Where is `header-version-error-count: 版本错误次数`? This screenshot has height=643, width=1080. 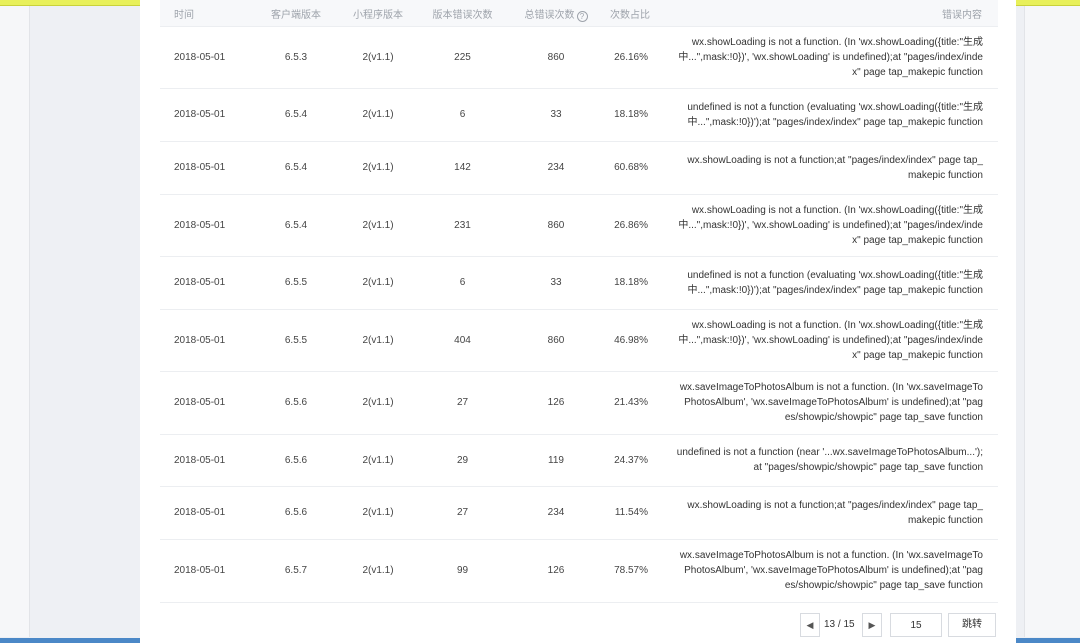
header-version-error-count: 版本错误次数 is located at coordinates (462, 13).